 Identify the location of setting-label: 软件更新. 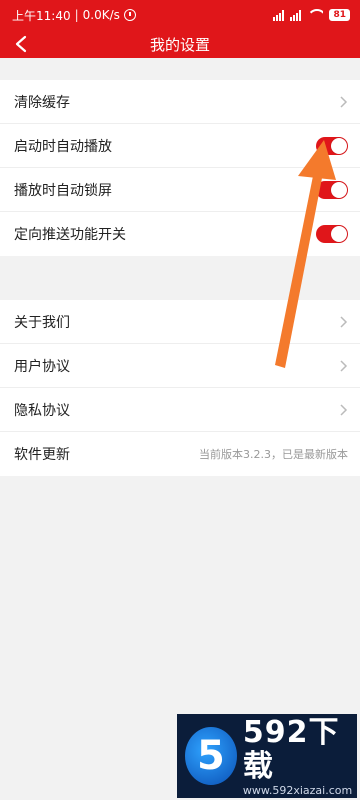
(42, 455).